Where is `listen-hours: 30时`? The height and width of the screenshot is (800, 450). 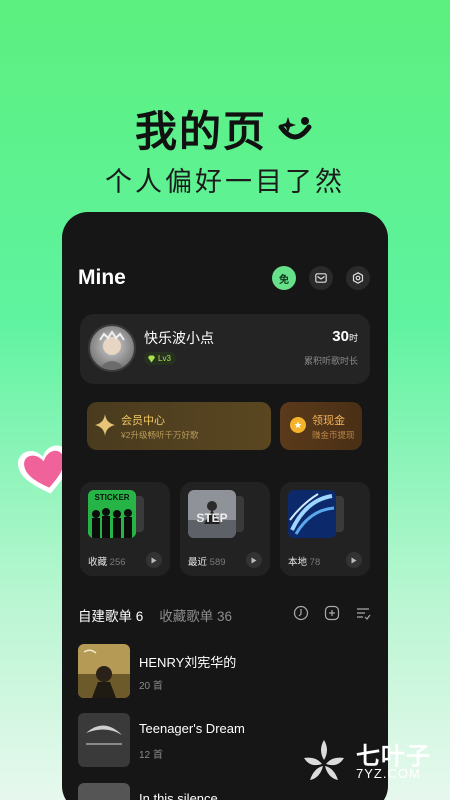
listen-hours: 30时 is located at coordinates (345, 336).